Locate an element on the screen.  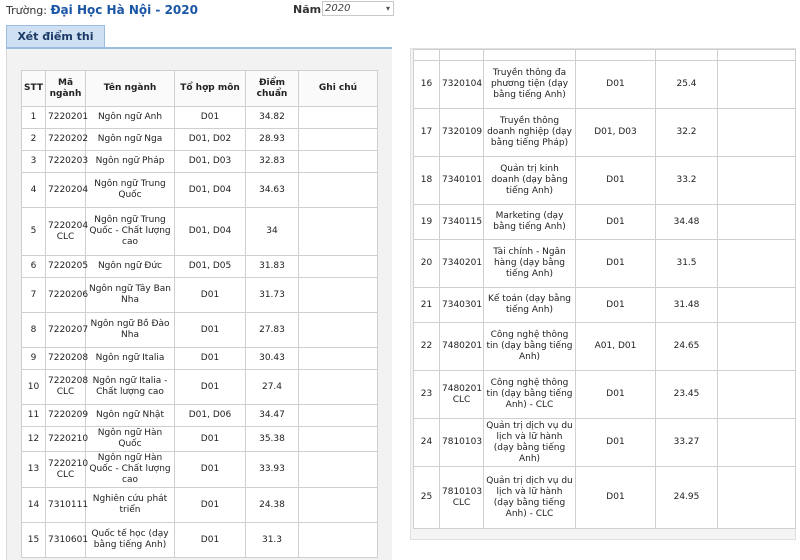
year-label: Năm: is located at coordinates (309, 9).